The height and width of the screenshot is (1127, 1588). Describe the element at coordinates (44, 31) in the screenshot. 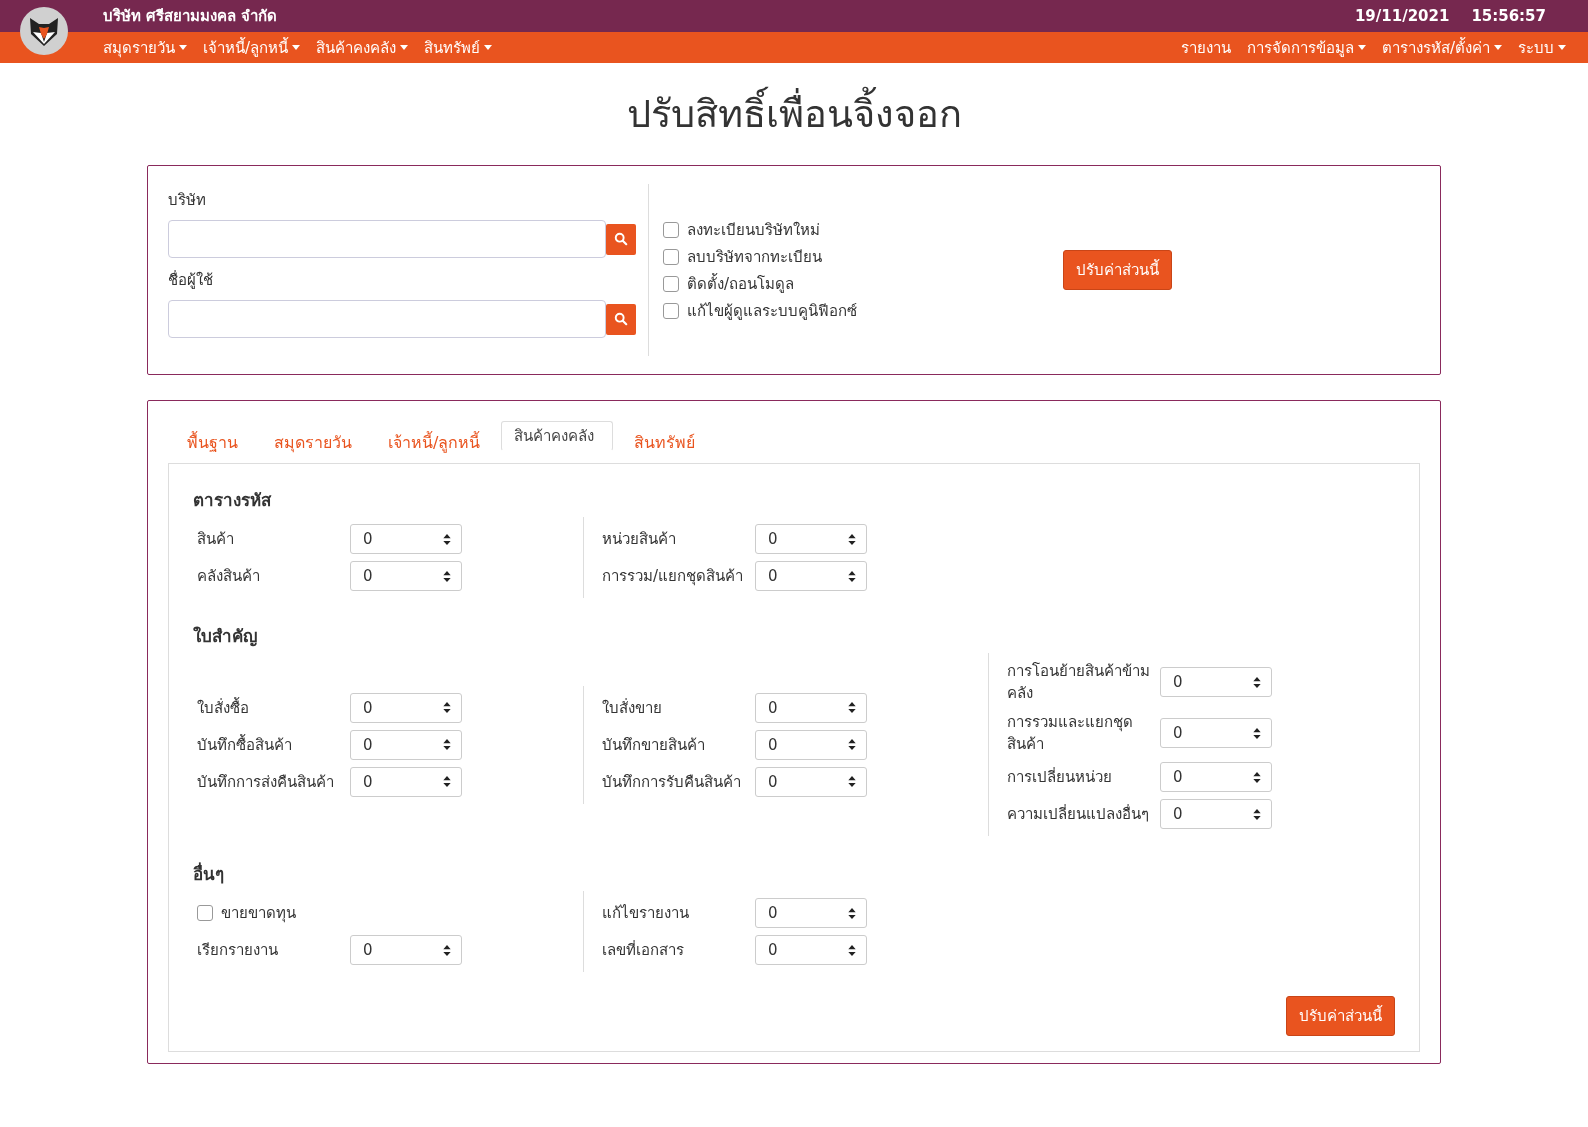

I see `fox-logo-icon` at that location.